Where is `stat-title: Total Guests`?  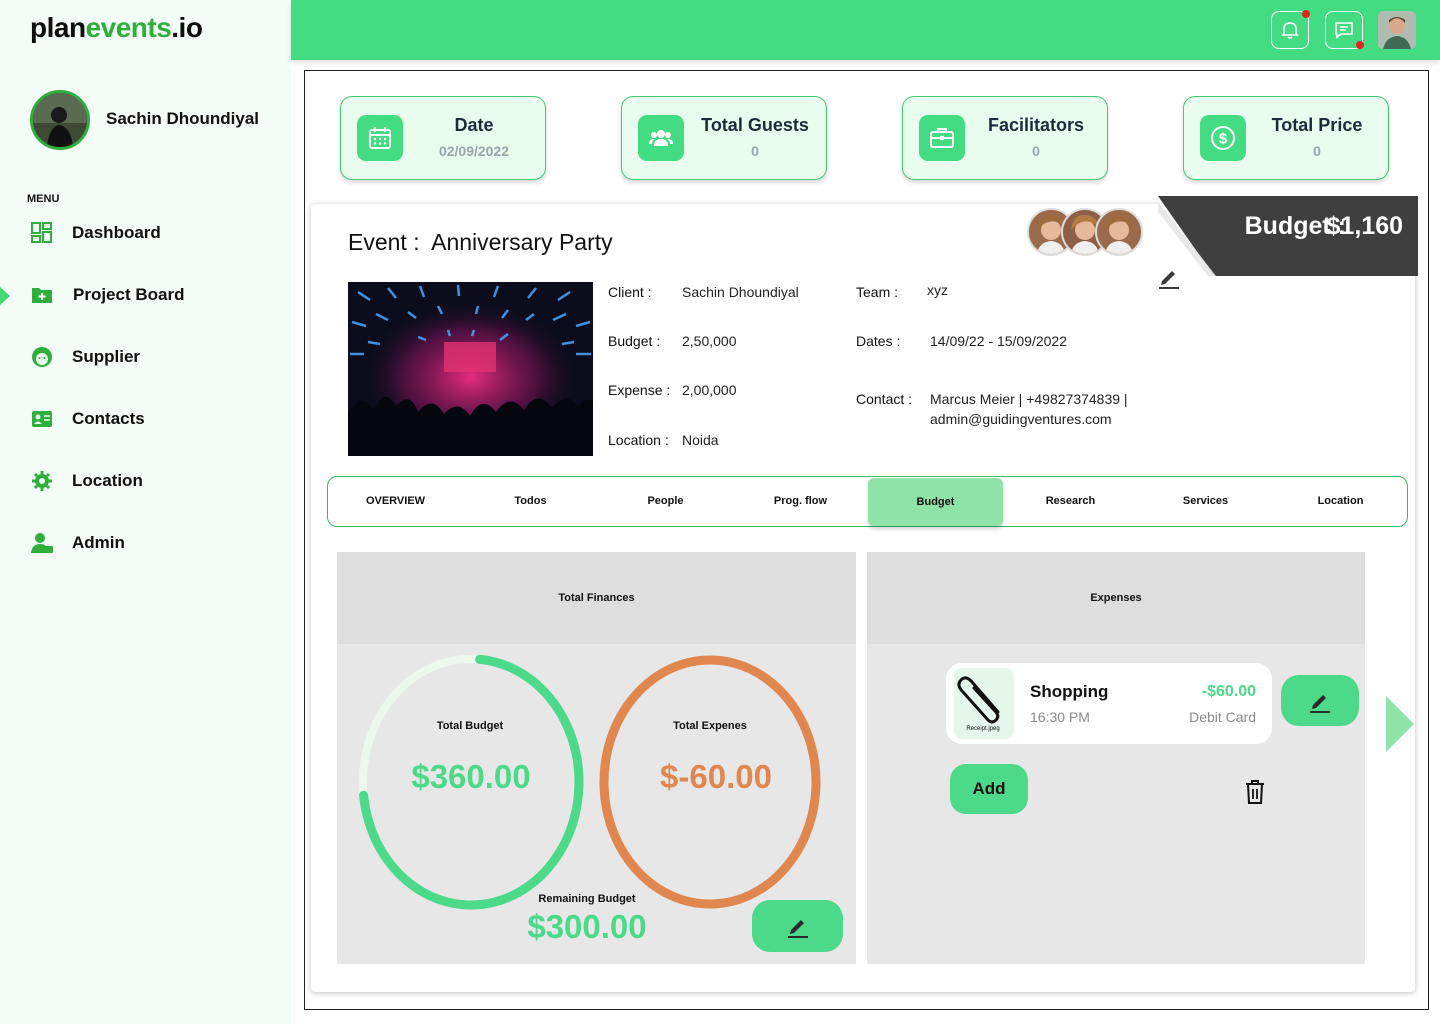
stat-title: Total Guests is located at coordinates (755, 125).